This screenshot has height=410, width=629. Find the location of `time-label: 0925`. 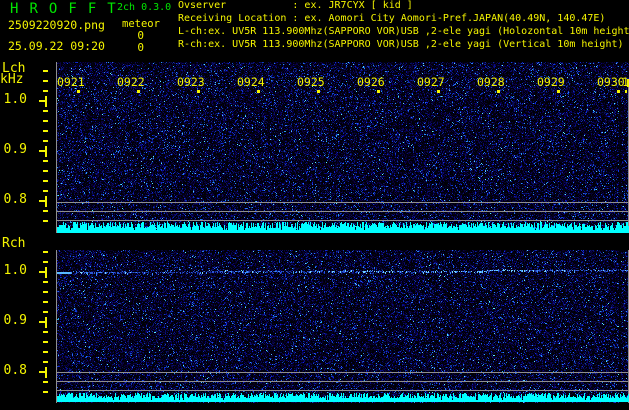

time-label: 0925 is located at coordinates (311, 82).